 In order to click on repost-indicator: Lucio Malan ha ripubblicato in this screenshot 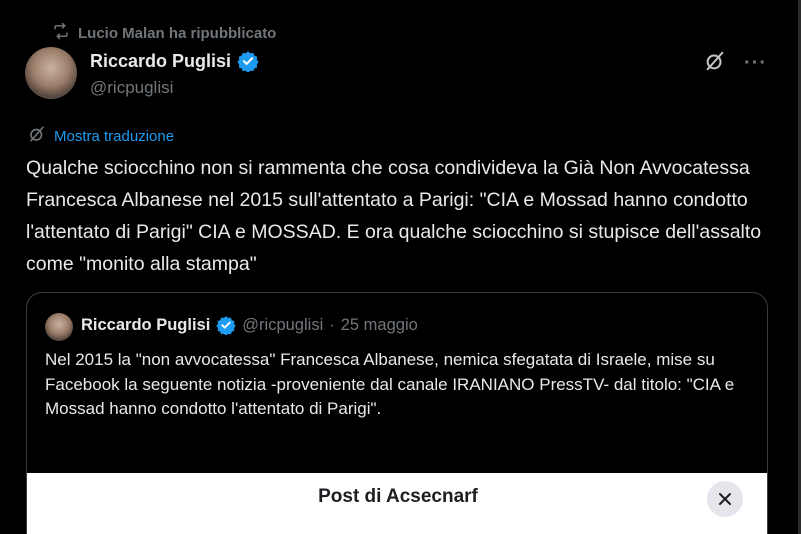, I will do `click(164, 33)`.